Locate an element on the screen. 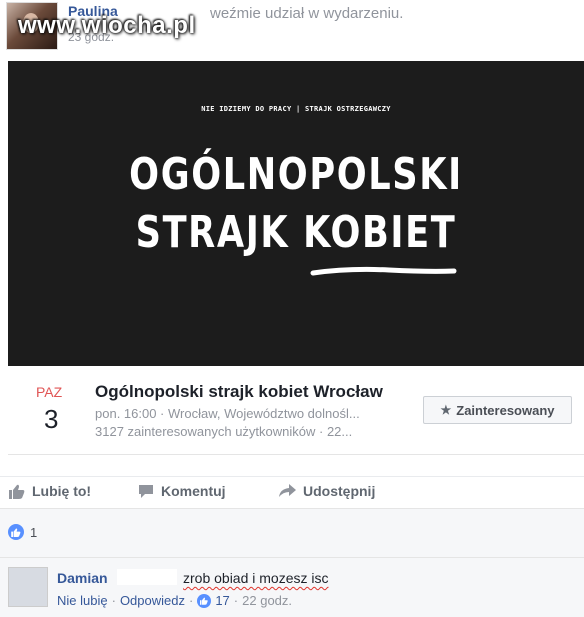  comment-button: Komentuj is located at coordinates (182, 491).